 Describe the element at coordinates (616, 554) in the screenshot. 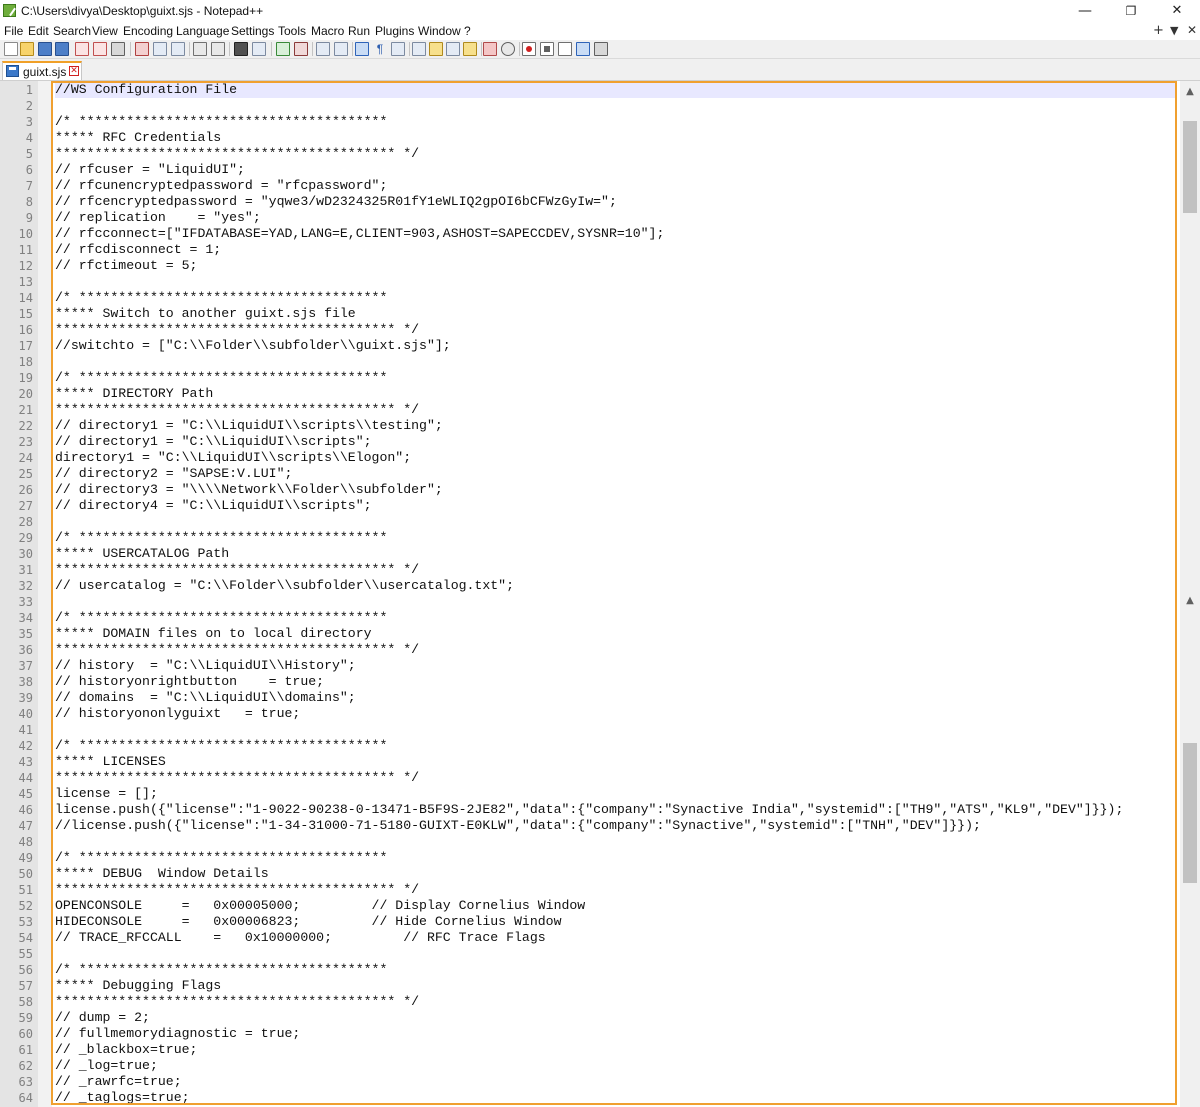

I see `code-line: ***** USERCATALOG Path` at that location.